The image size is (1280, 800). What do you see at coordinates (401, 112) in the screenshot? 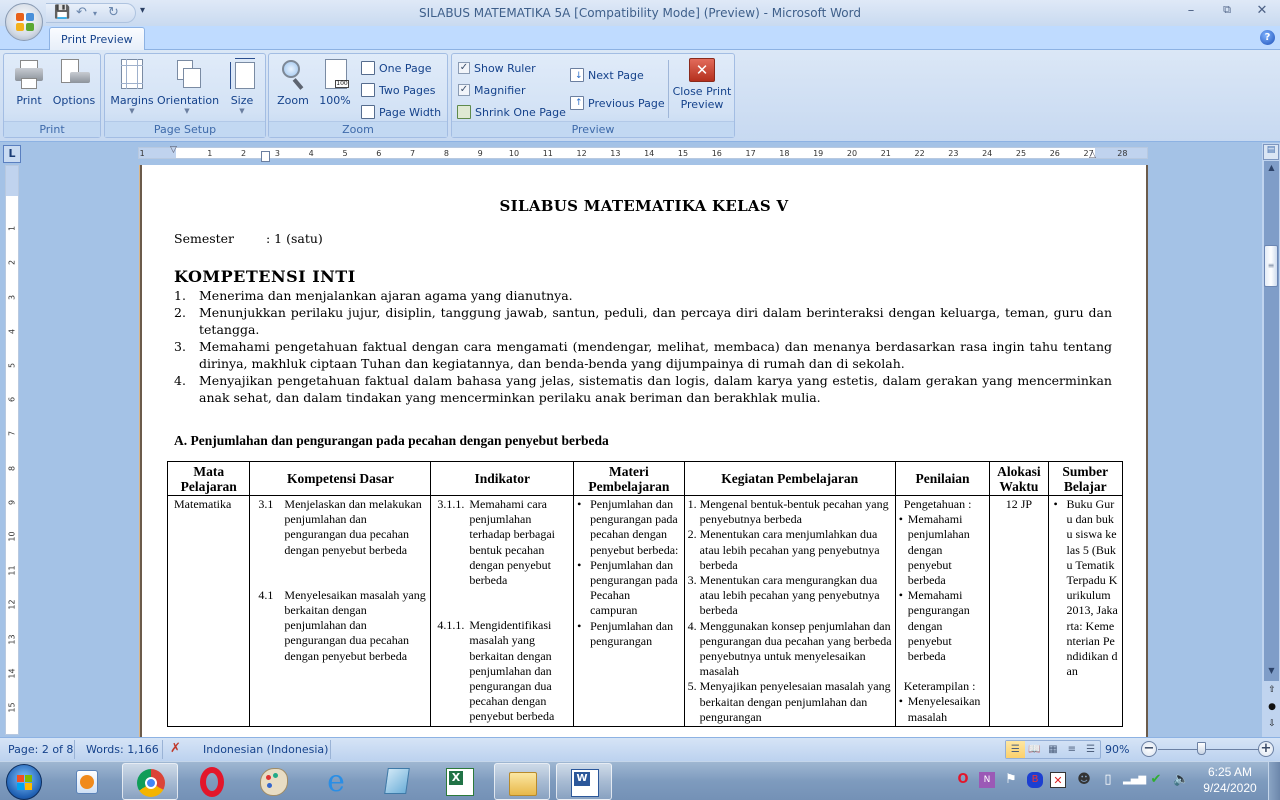
I see `page-width-button: Page Width` at bounding box center [401, 112].